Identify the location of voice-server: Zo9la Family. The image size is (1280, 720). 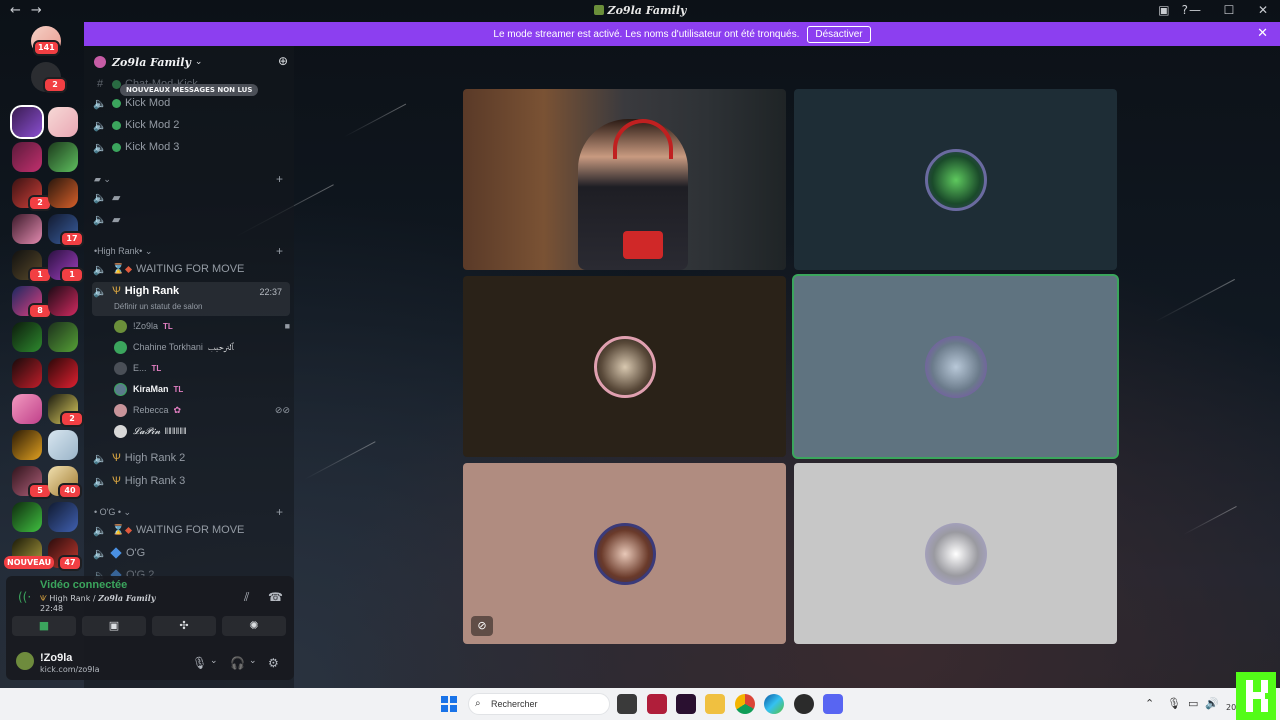
(127, 598).